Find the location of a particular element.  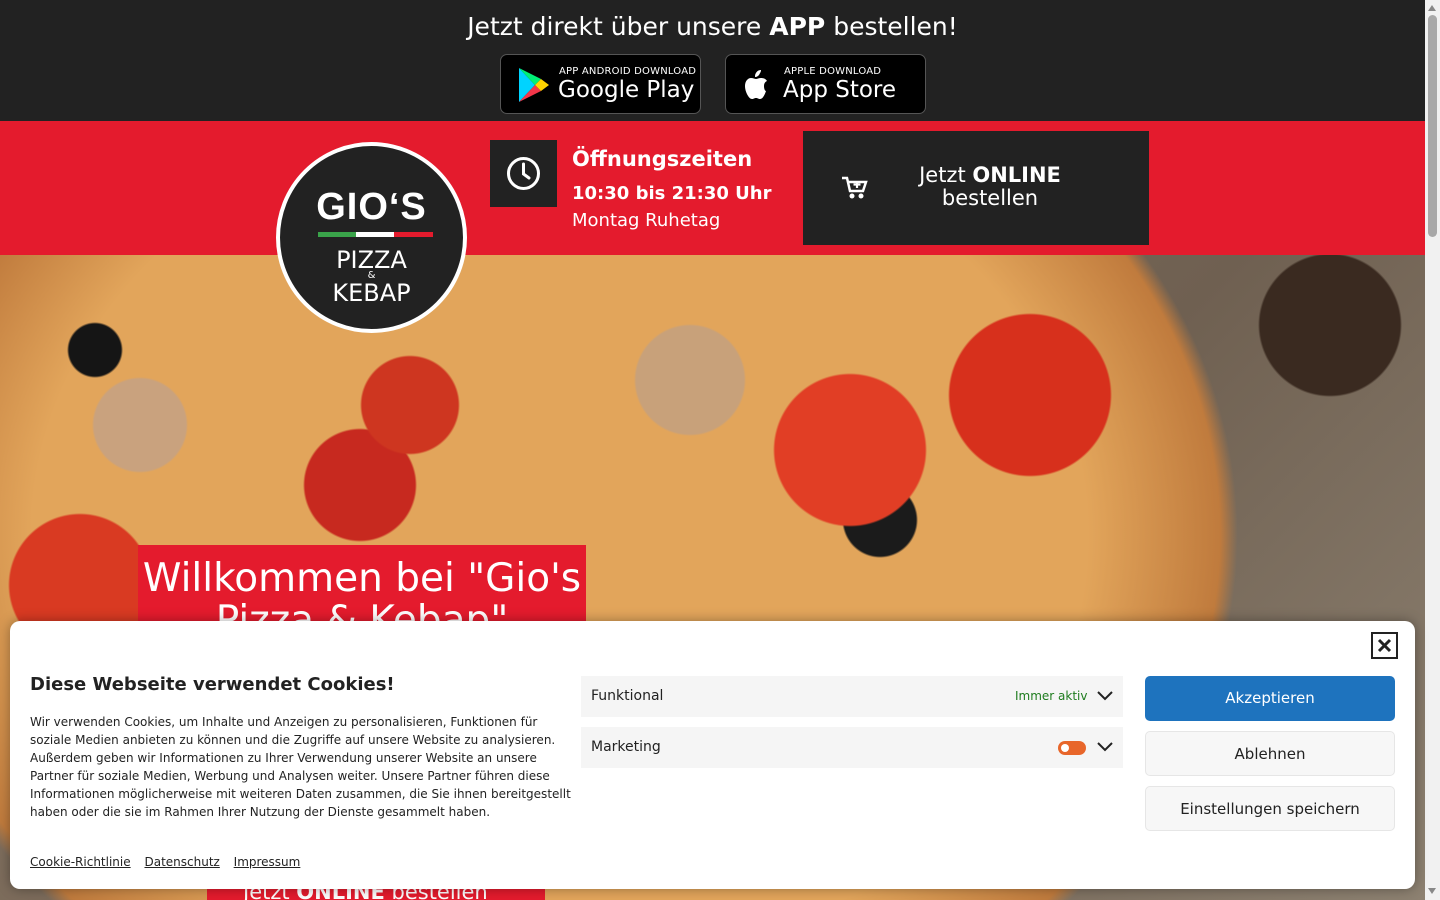

google-play-icon is located at coordinates (534, 85).